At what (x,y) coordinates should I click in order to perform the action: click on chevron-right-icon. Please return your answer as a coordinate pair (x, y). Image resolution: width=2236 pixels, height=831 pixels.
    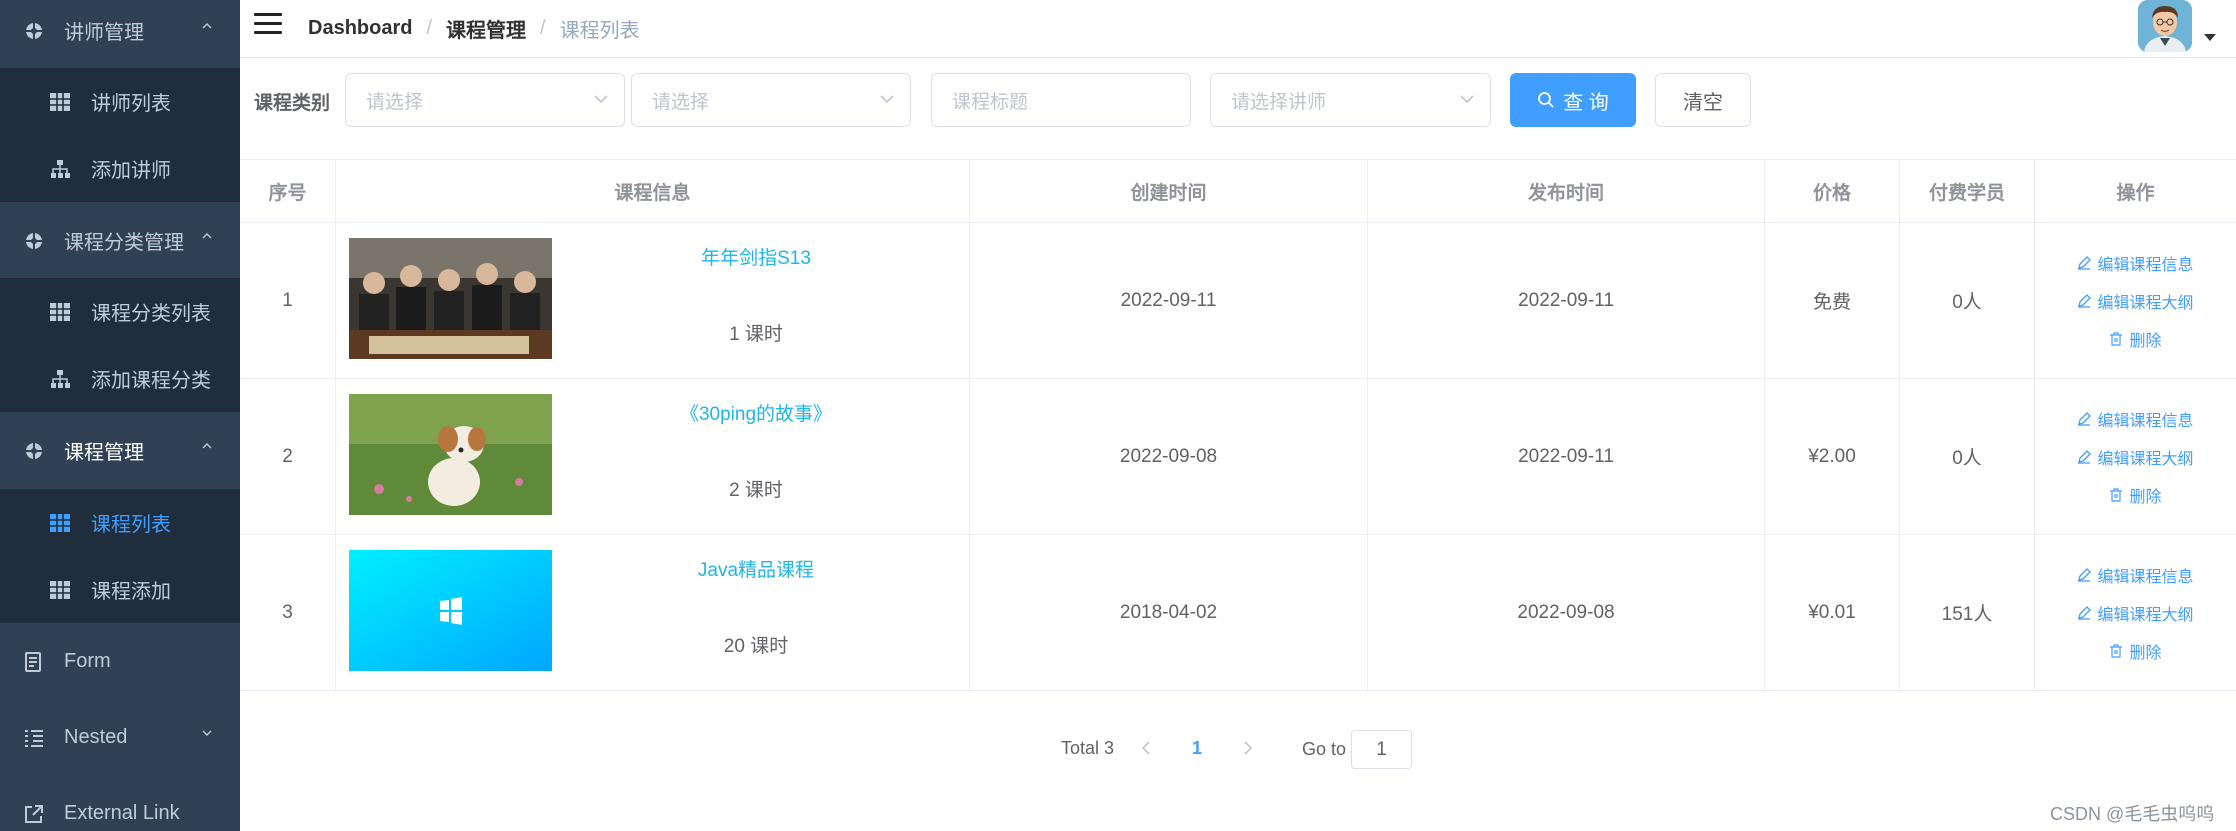
    Looking at the image, I should click on (1248, 748).